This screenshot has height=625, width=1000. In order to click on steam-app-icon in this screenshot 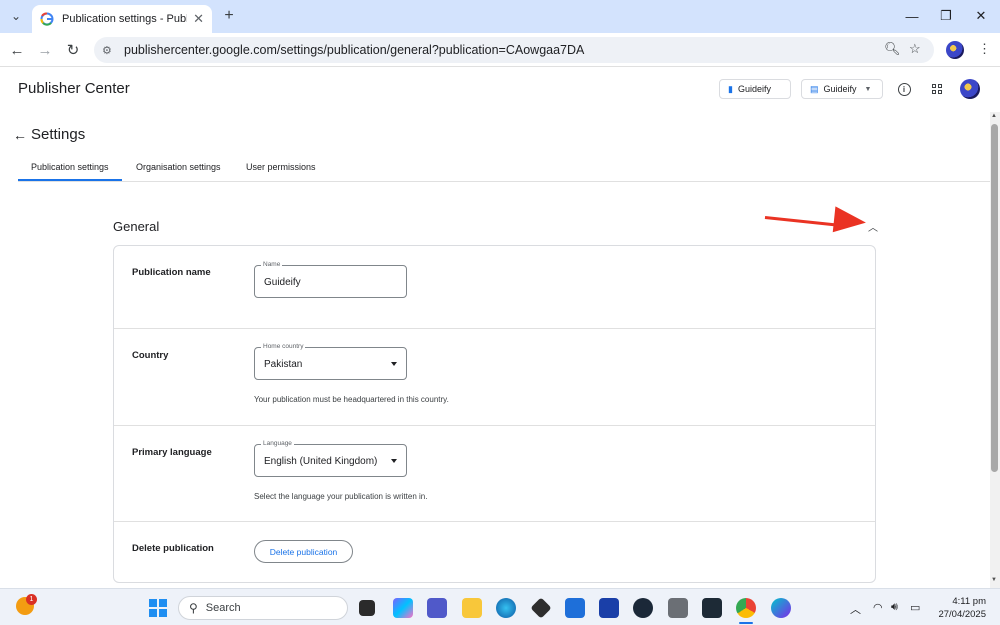, I will do `click(643, 608)`.